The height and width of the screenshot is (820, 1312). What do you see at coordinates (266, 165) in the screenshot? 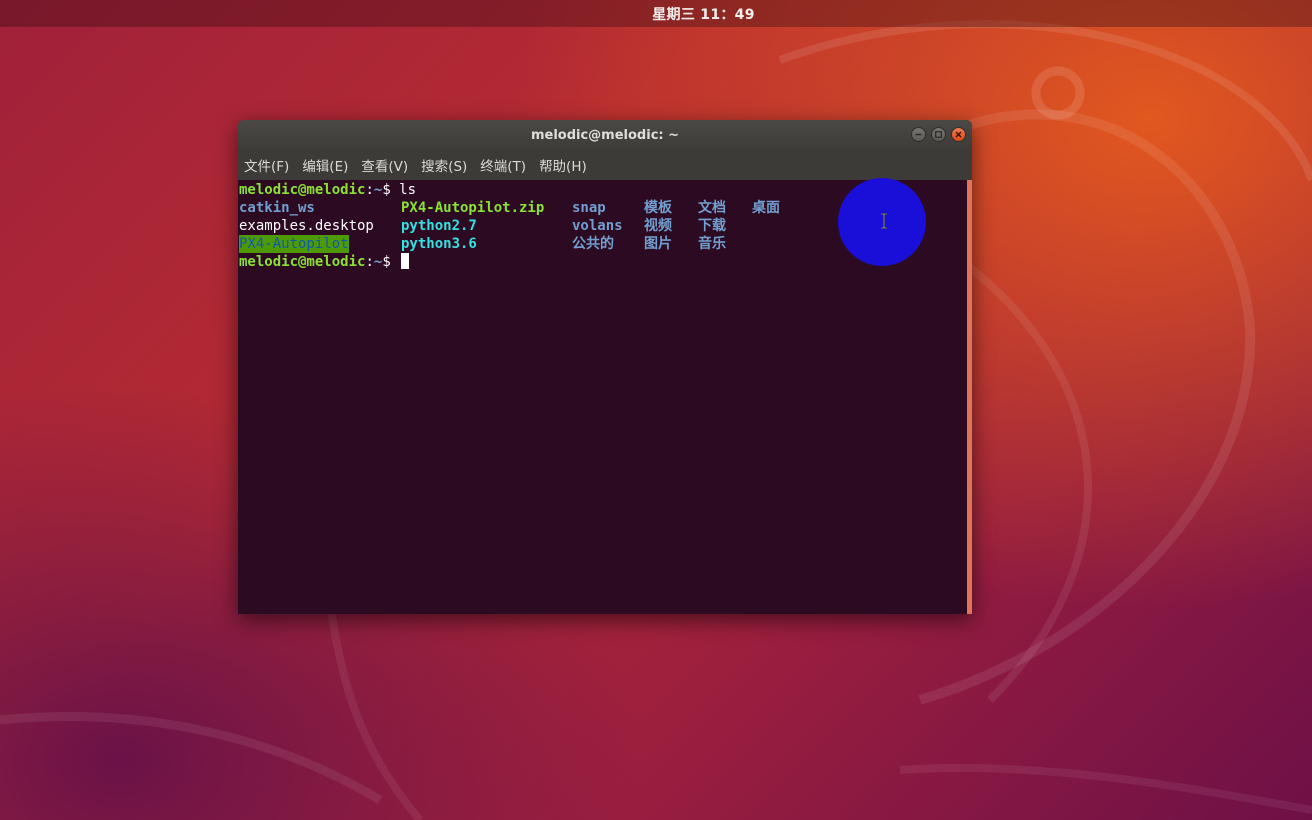
I see `menu-file: 文件(F)` at bounding box center [266, 165].